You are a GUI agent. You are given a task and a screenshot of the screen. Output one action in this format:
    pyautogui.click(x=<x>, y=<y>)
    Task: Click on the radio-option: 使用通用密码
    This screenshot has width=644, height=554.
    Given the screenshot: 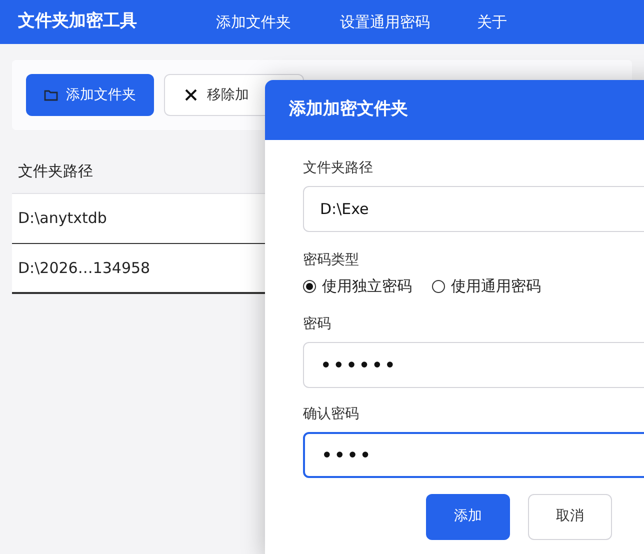 What is the action you would take?
    pyautogui.click(x=486, y=286)
    